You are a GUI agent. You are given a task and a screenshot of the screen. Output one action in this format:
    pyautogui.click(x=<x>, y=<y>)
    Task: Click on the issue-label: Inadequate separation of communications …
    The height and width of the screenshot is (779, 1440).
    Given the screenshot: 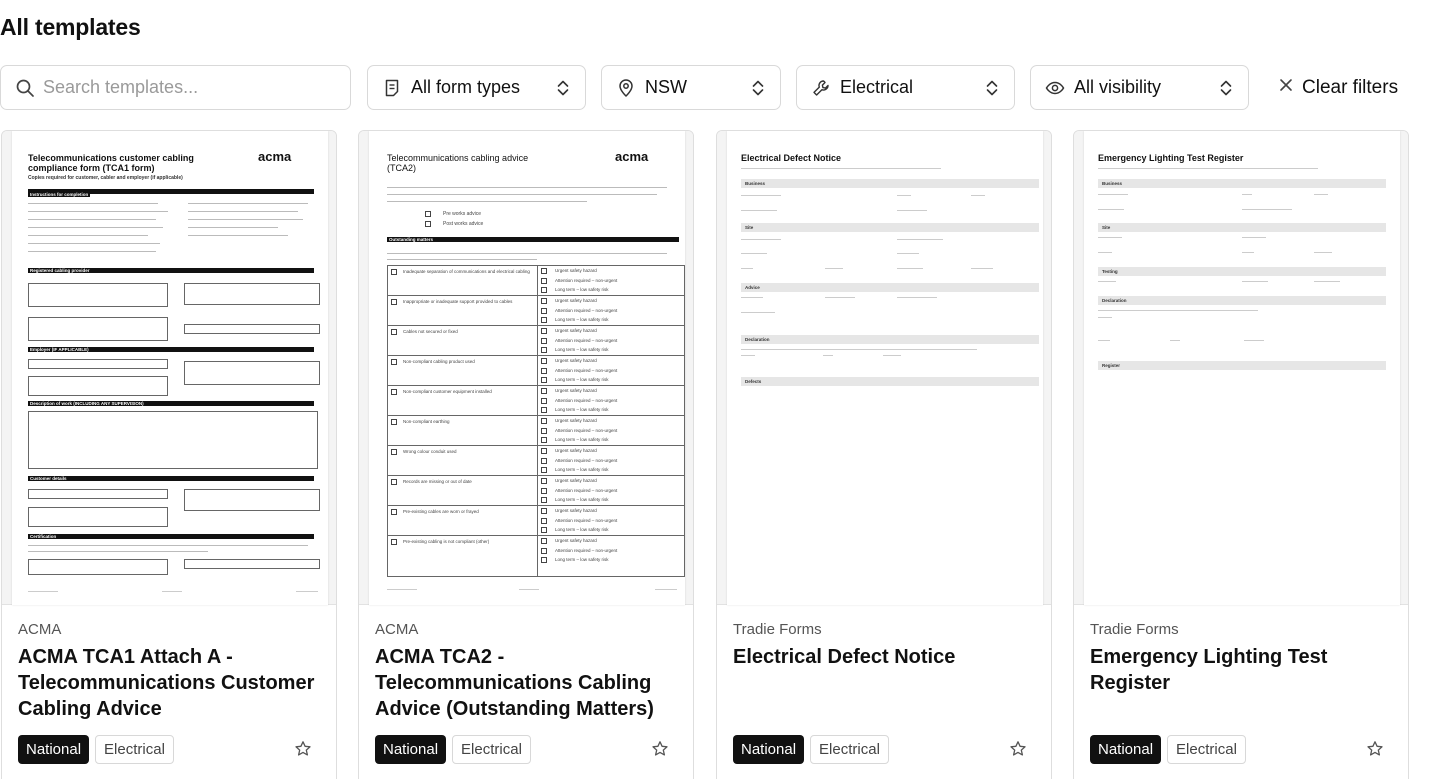 What is the action you would take?
    pyautogui.click(x=466, y=271)
    